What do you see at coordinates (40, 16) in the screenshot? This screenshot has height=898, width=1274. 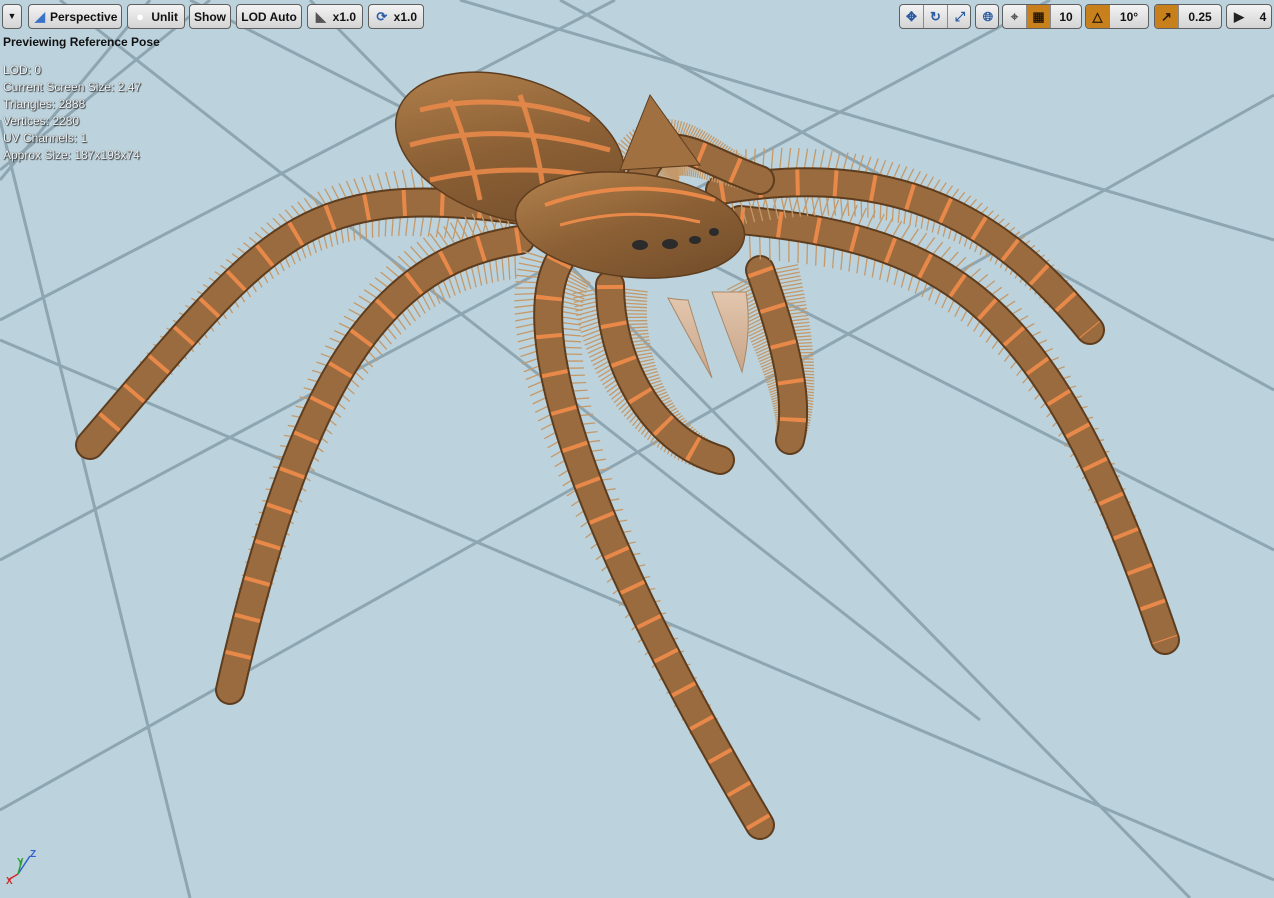 I see `camera-icon: ◢` at bounding box center [40, 16].